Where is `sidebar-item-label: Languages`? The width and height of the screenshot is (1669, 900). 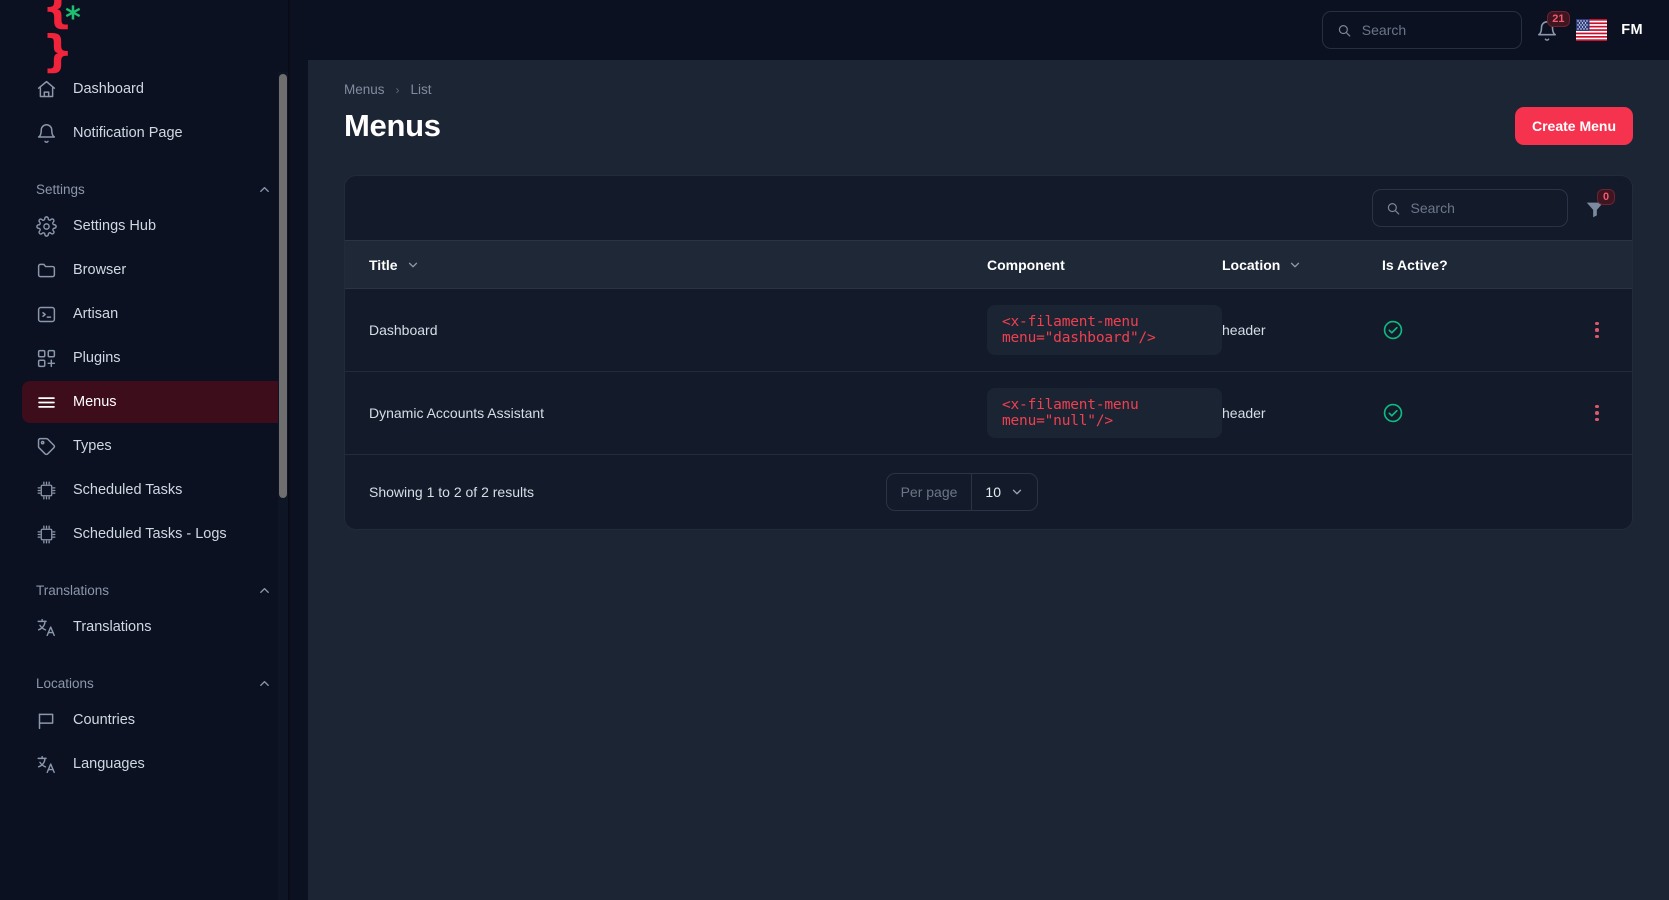 sidebar-item-label: Languages is located at coordinates (109, 764).